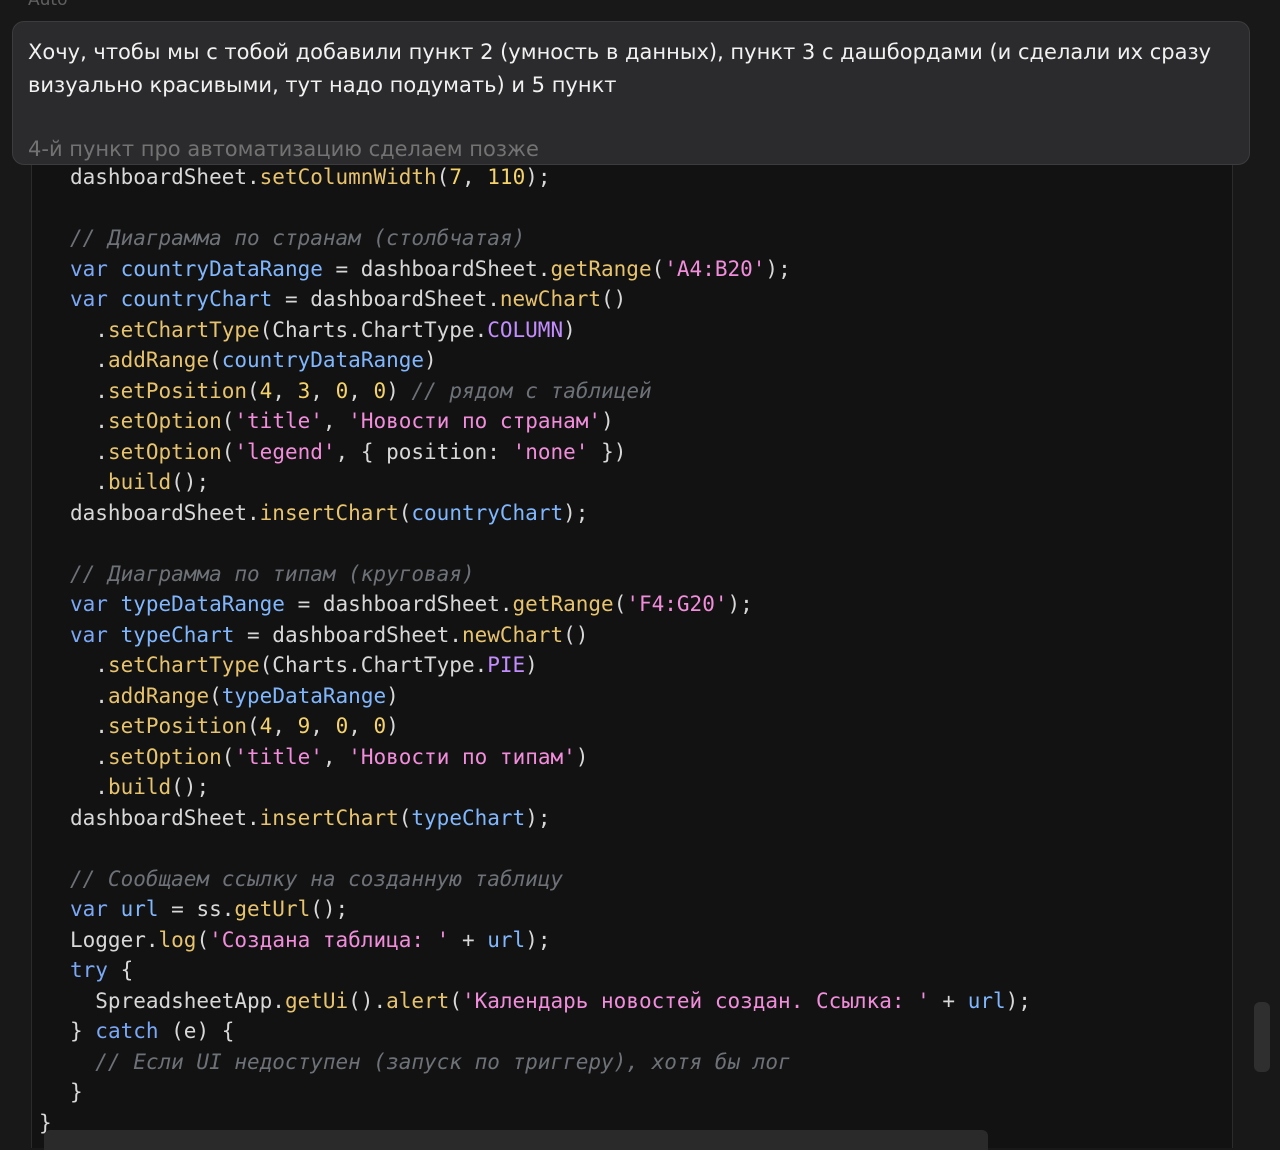 The width and height of the screenshot is (1280, 1150). I want to click on code-token: addRange, so click(158, 695).